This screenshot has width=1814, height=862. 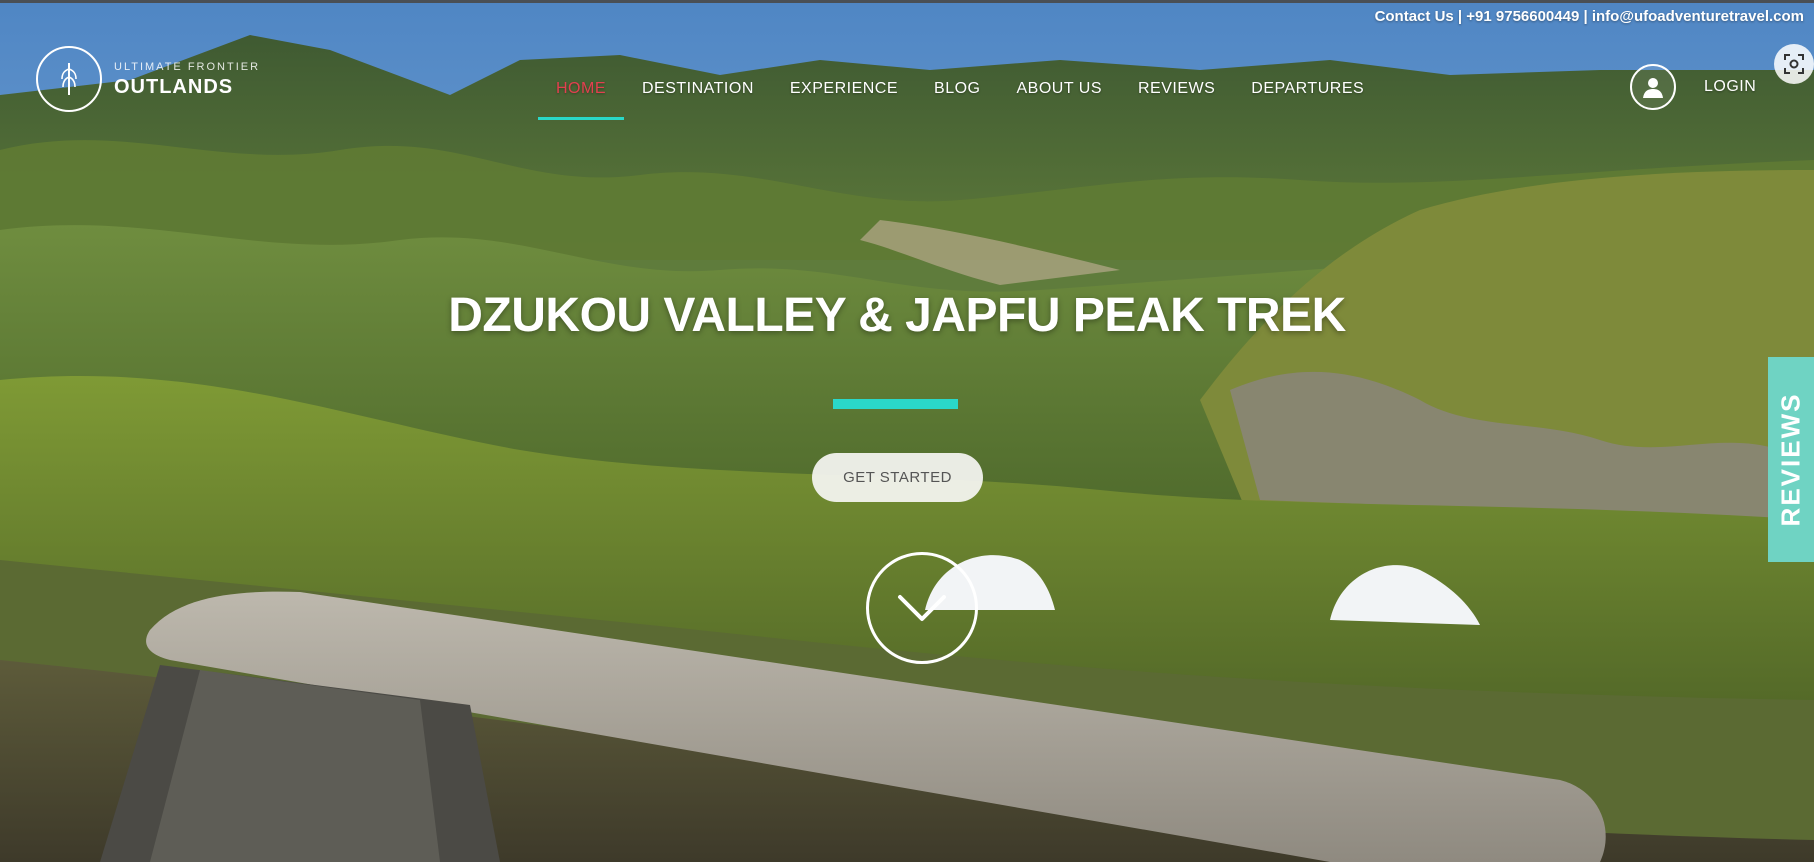 I want to click on reviews-side-tab-label: REVIEWS, so click(x=1790, y=459).